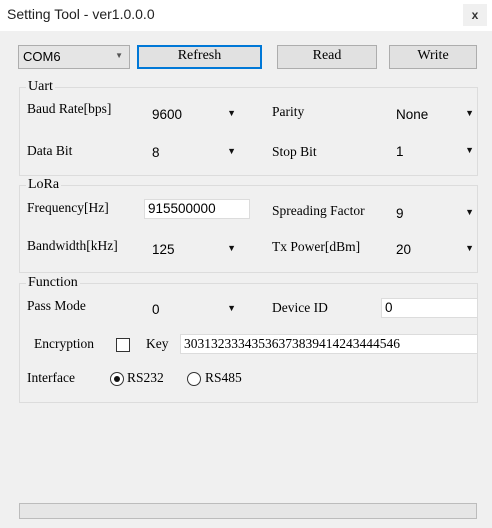 This screenshot has height=528, width=492. I want to click on data-bit-label: Data Bit, so click(50, 150).